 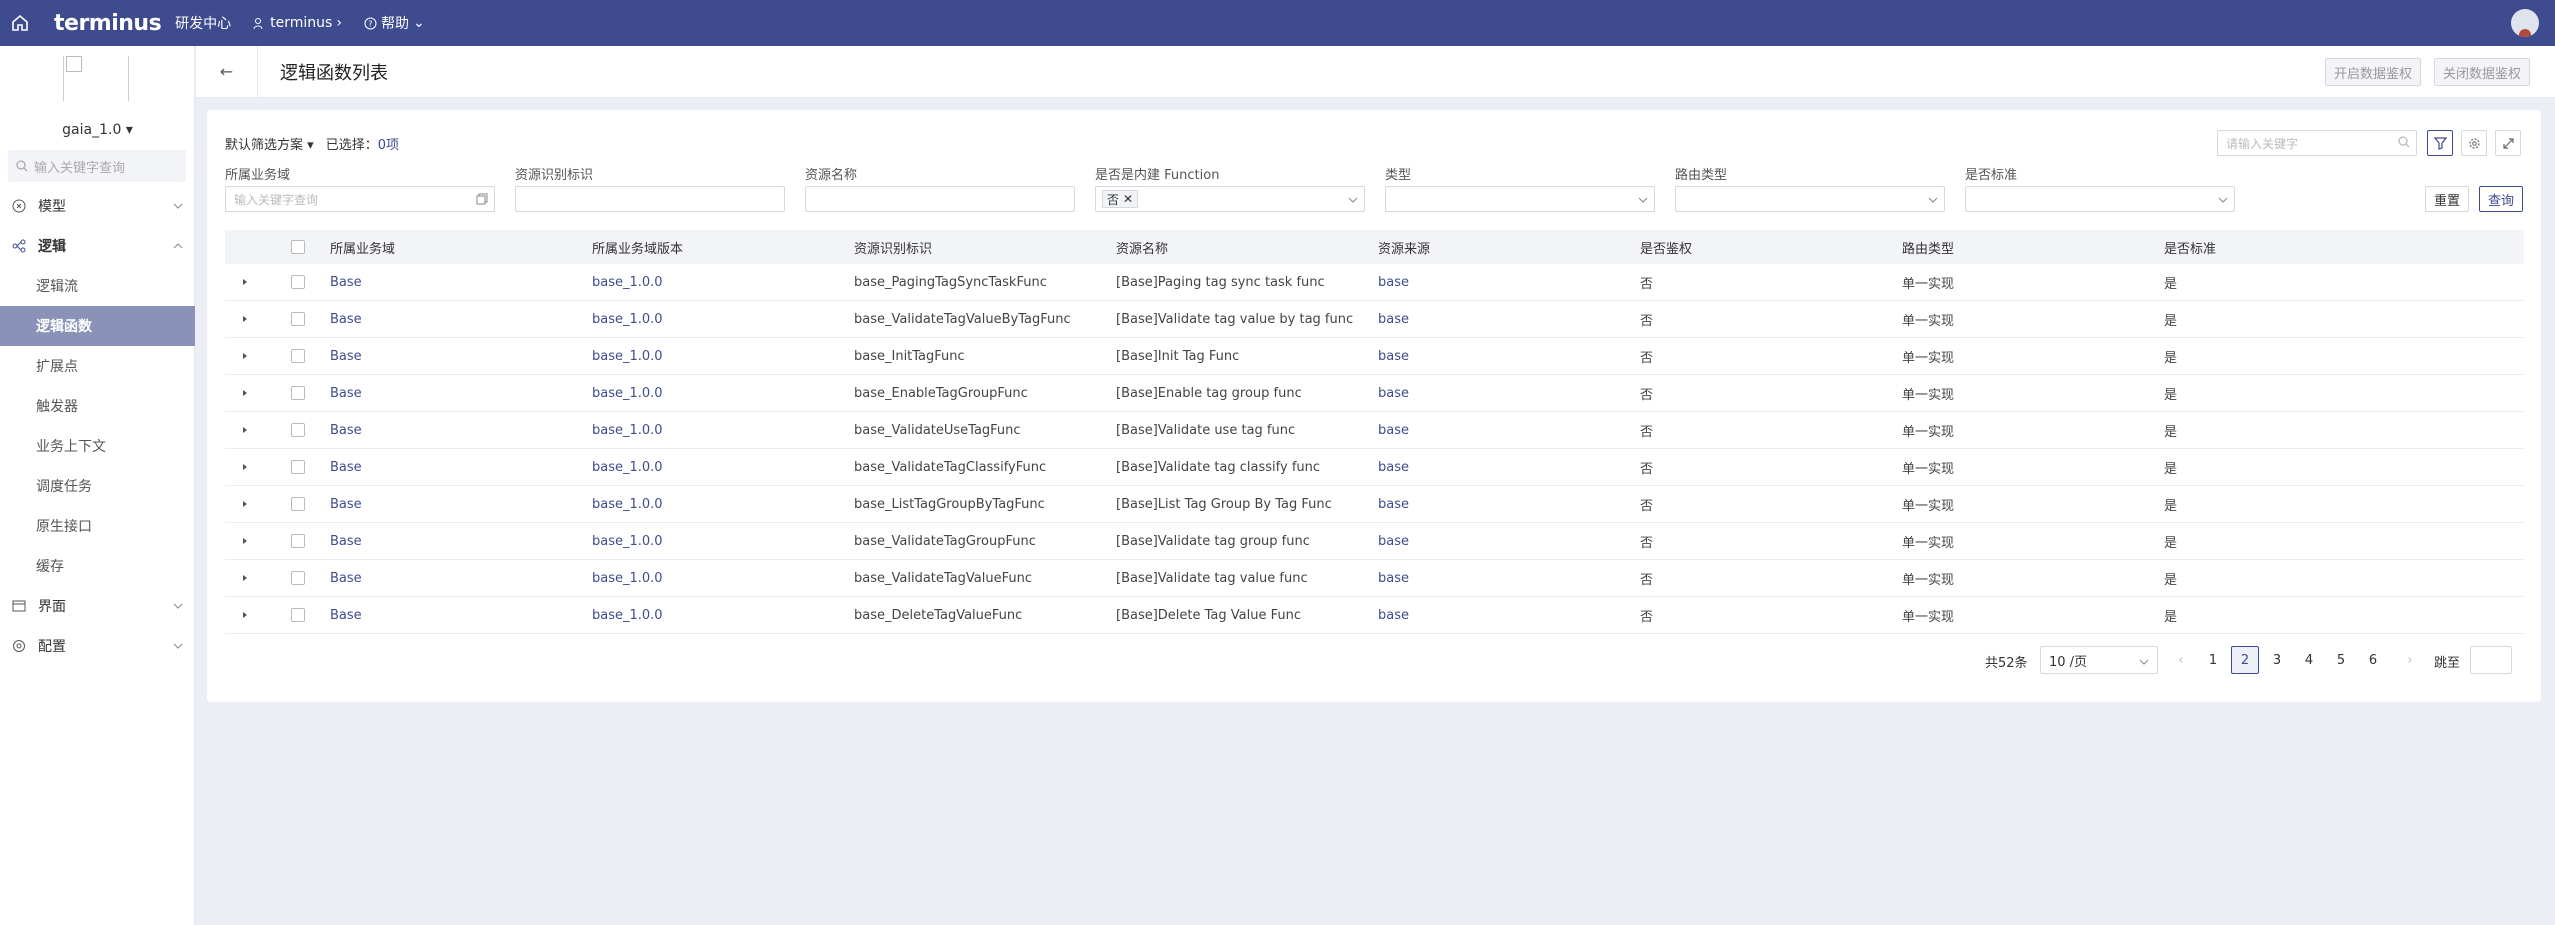 I want to click on app-logo: terminus, so click(x=108, y=23).